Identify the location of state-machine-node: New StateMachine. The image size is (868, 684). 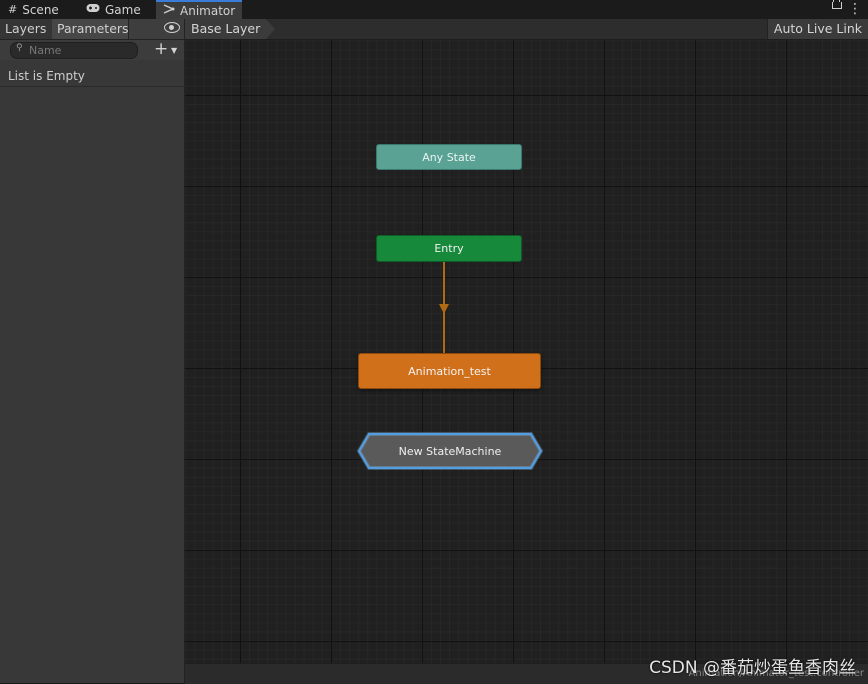
(450, 451).